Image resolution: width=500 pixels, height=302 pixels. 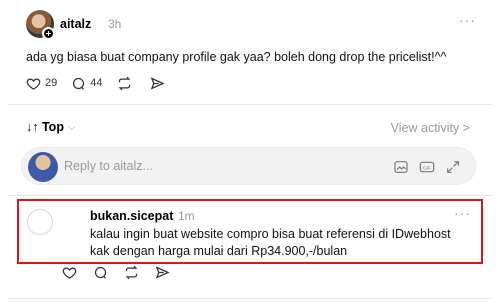 I want to click on sort-dropdown: ↓↑ Top ⌵, so click(x=51, y=127).